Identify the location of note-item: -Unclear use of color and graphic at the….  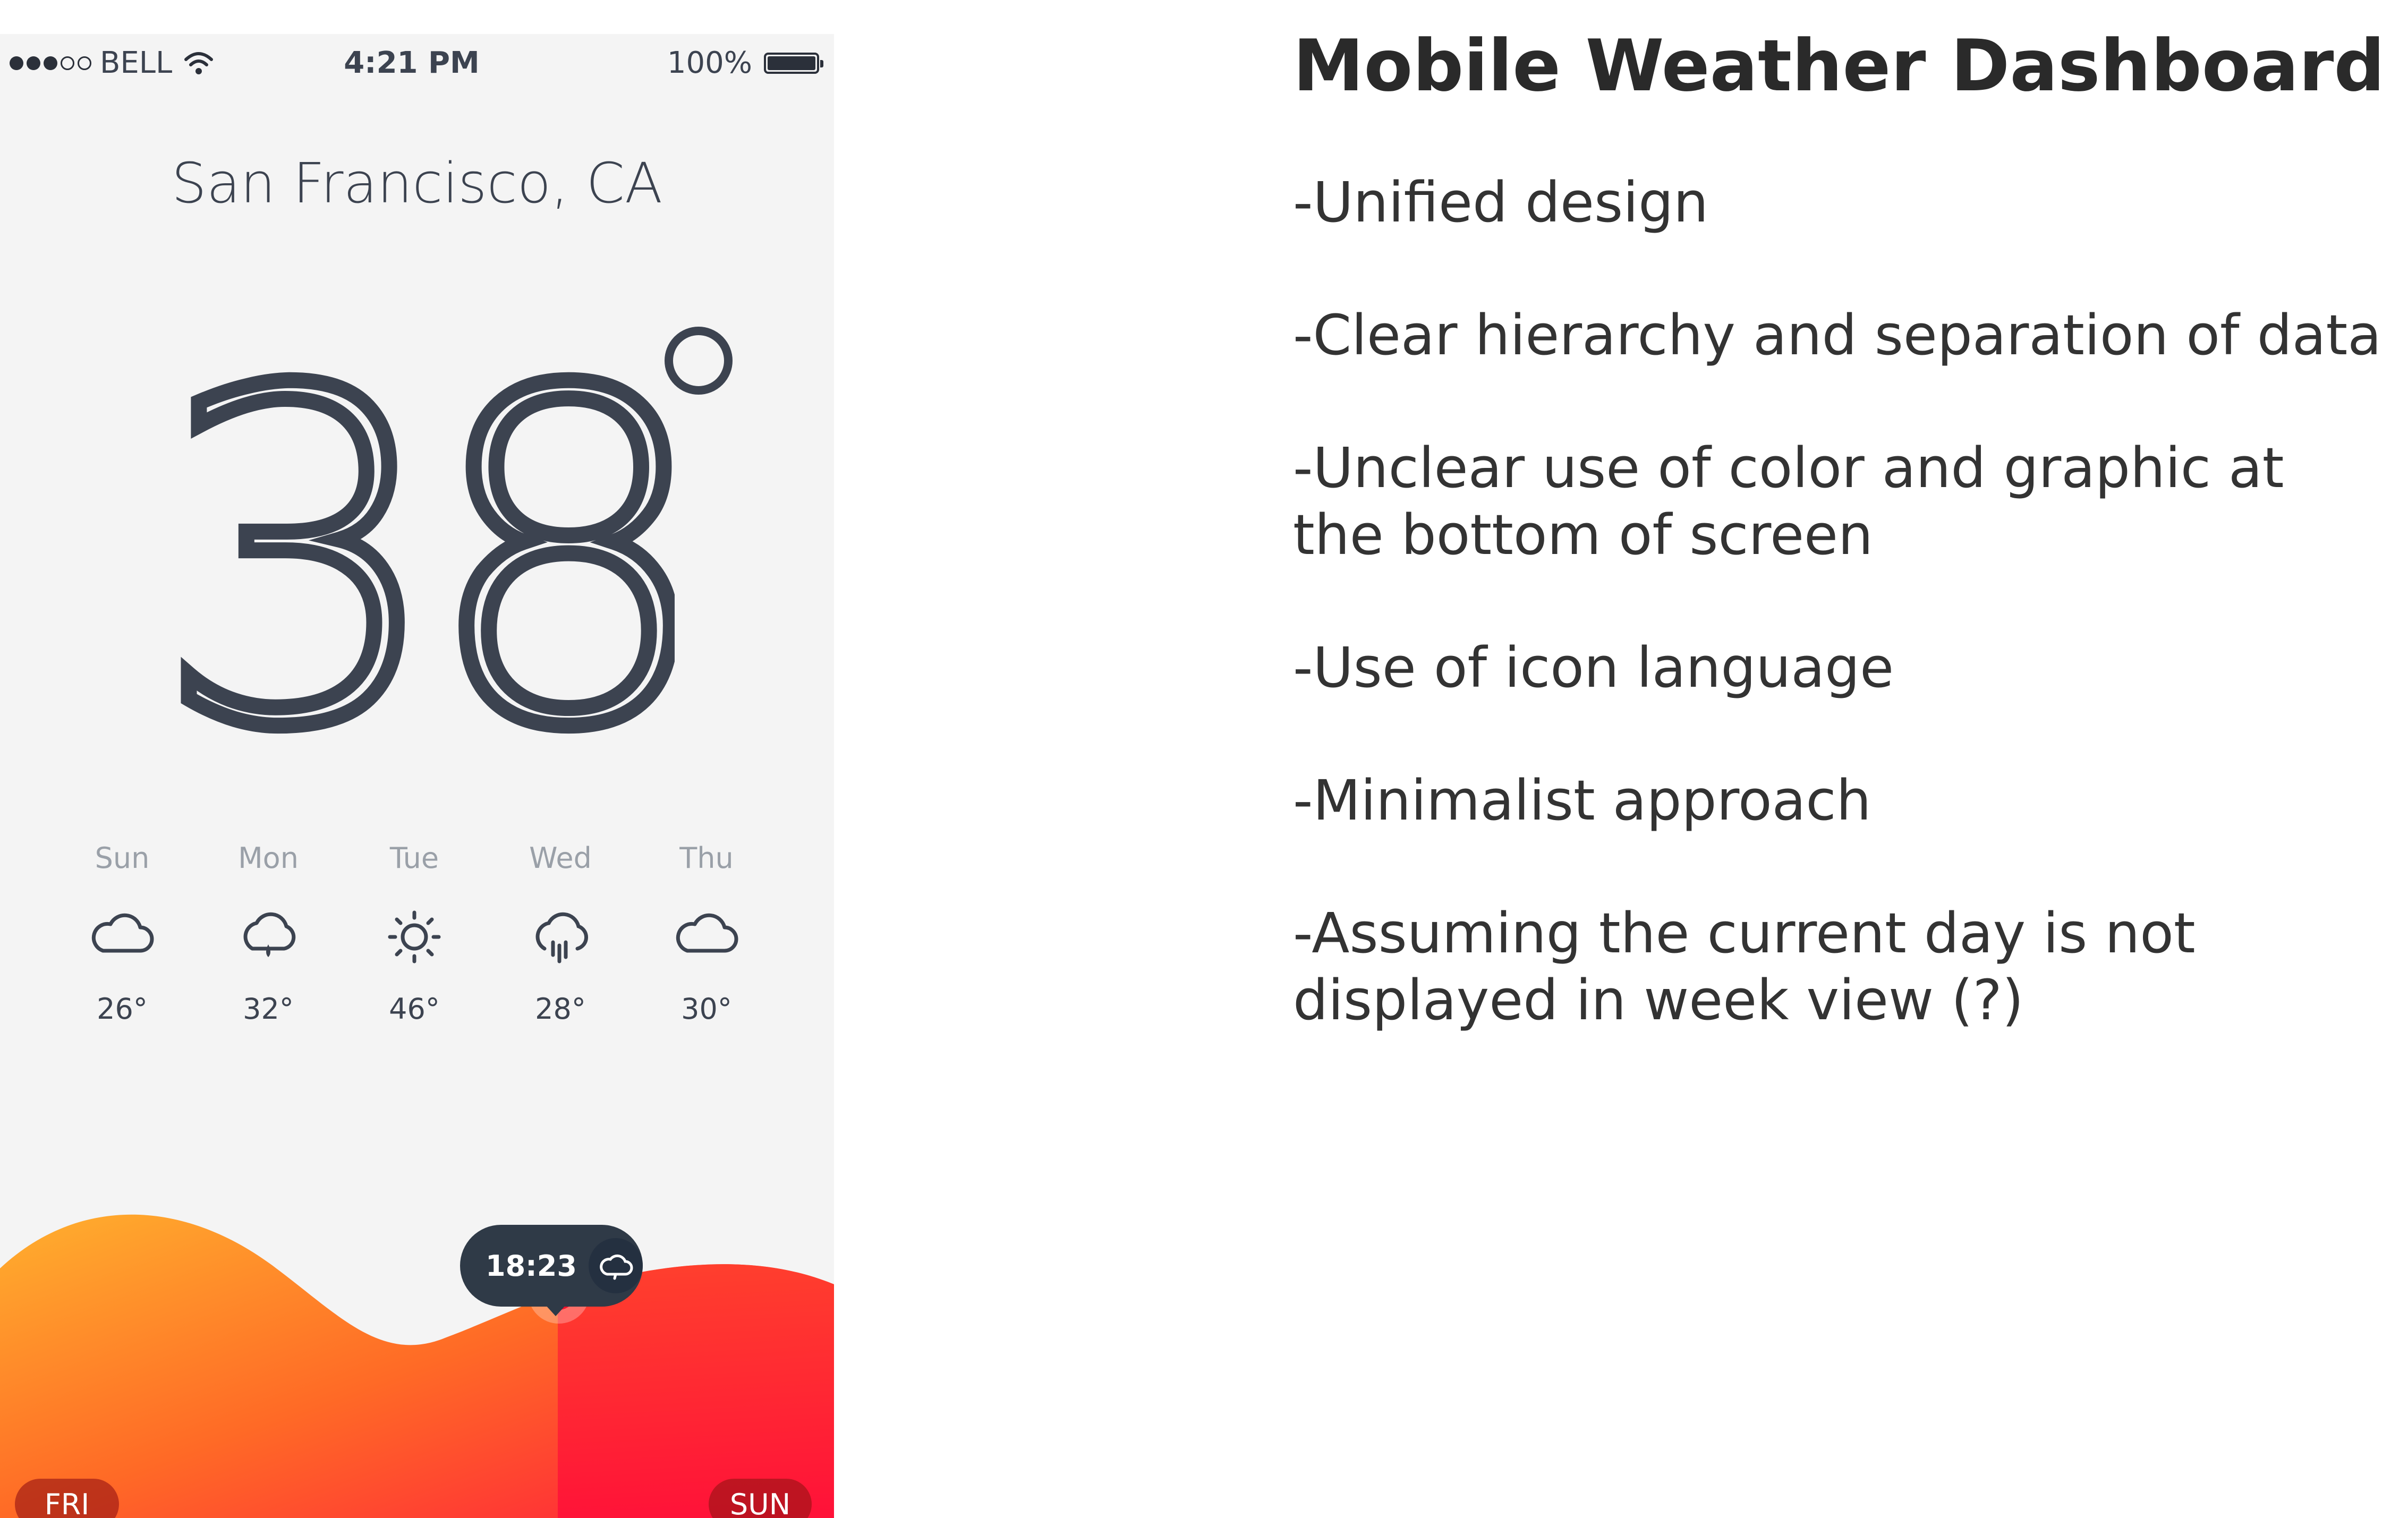
(1789, 501).